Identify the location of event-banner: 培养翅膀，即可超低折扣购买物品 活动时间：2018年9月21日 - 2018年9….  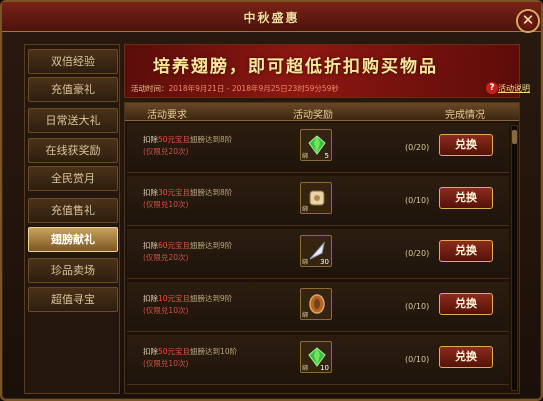
(322, 71).